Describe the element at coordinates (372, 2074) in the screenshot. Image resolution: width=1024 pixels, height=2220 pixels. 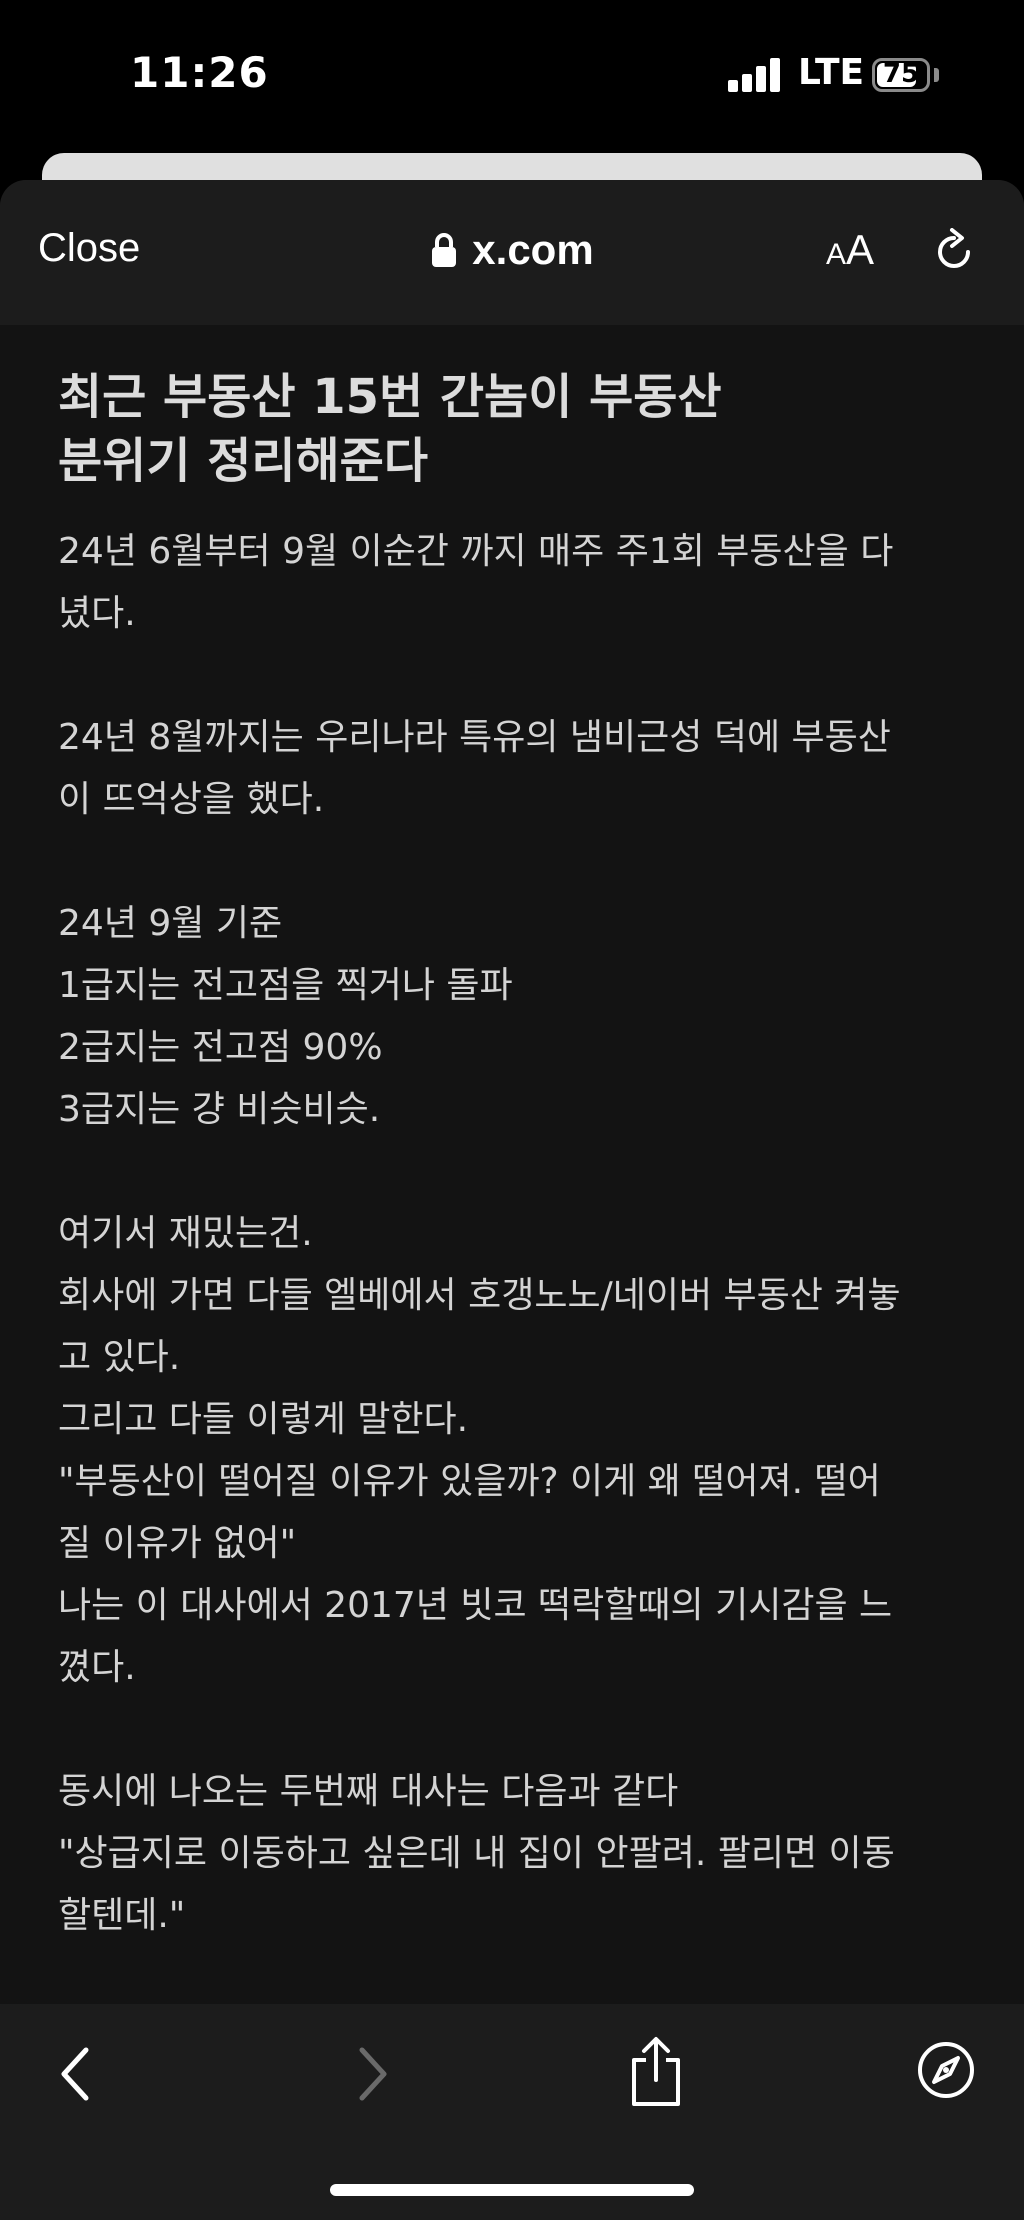
I see `chevron-right-icon` at that location.